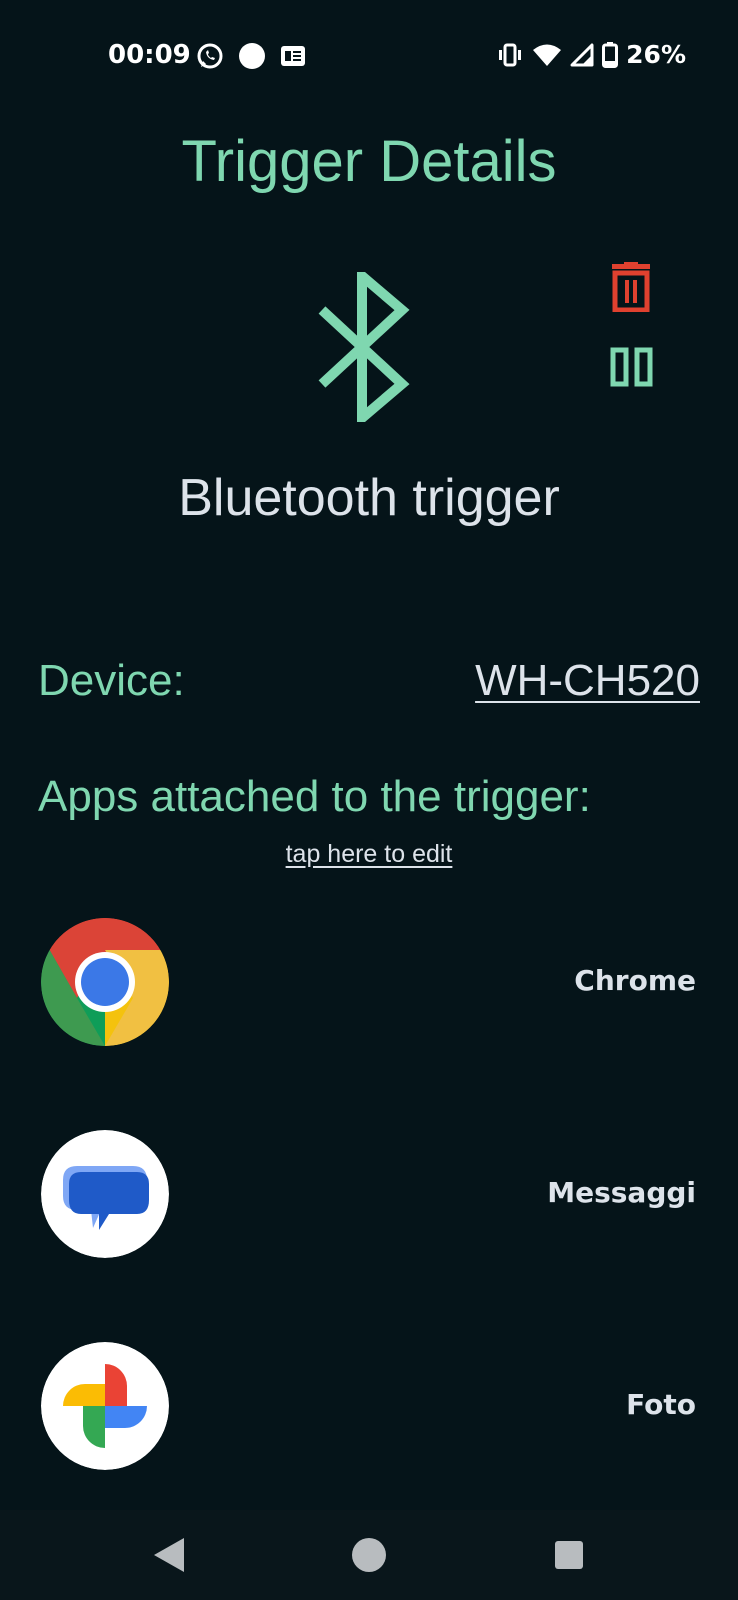 This screenshot has width=738, height=1600. What do you see at coordinates (105, 1406) in the screenshot?
I see `photos-icon` at bounding box center [105, 1406].